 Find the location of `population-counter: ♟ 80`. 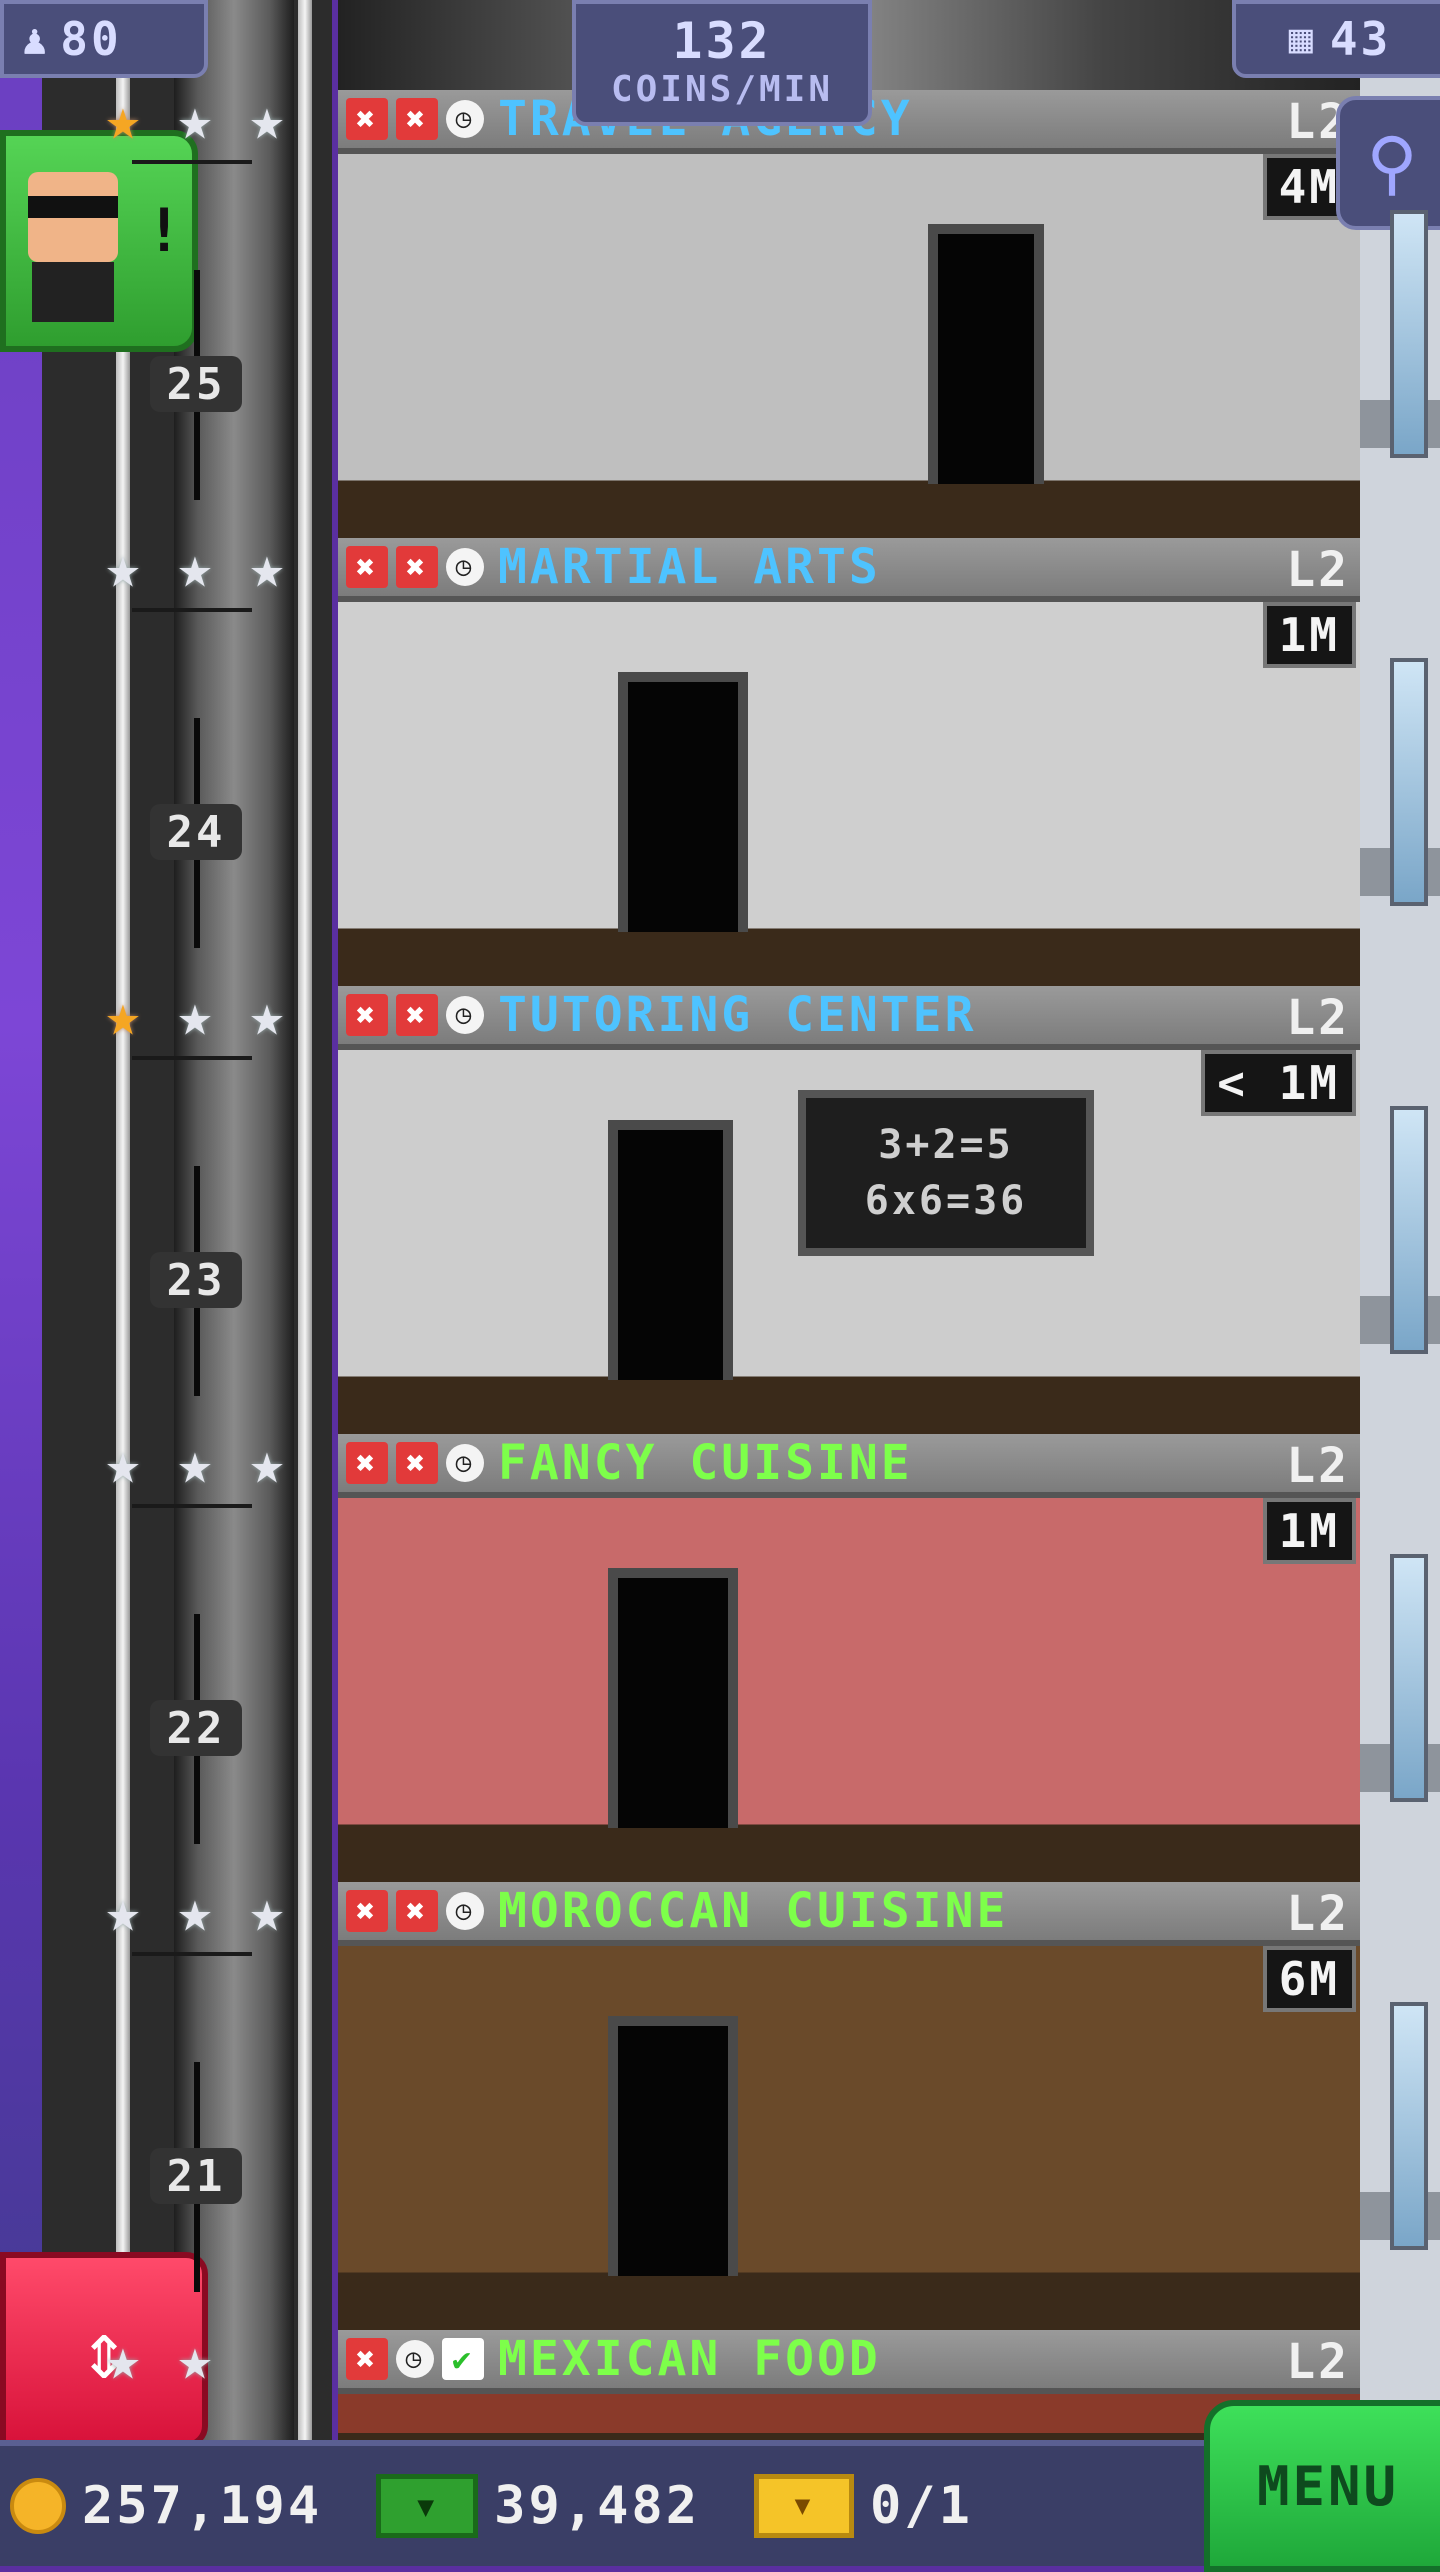

population-counter: ♟ 80 is located at coordinates (104, 39).